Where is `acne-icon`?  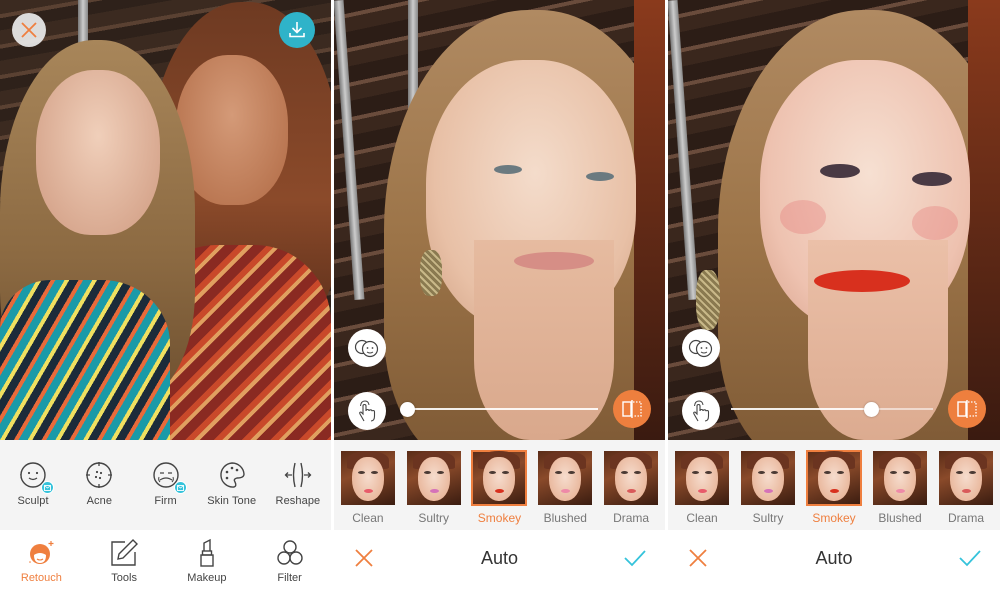
acne-icon is located at coordinates (99, 475).